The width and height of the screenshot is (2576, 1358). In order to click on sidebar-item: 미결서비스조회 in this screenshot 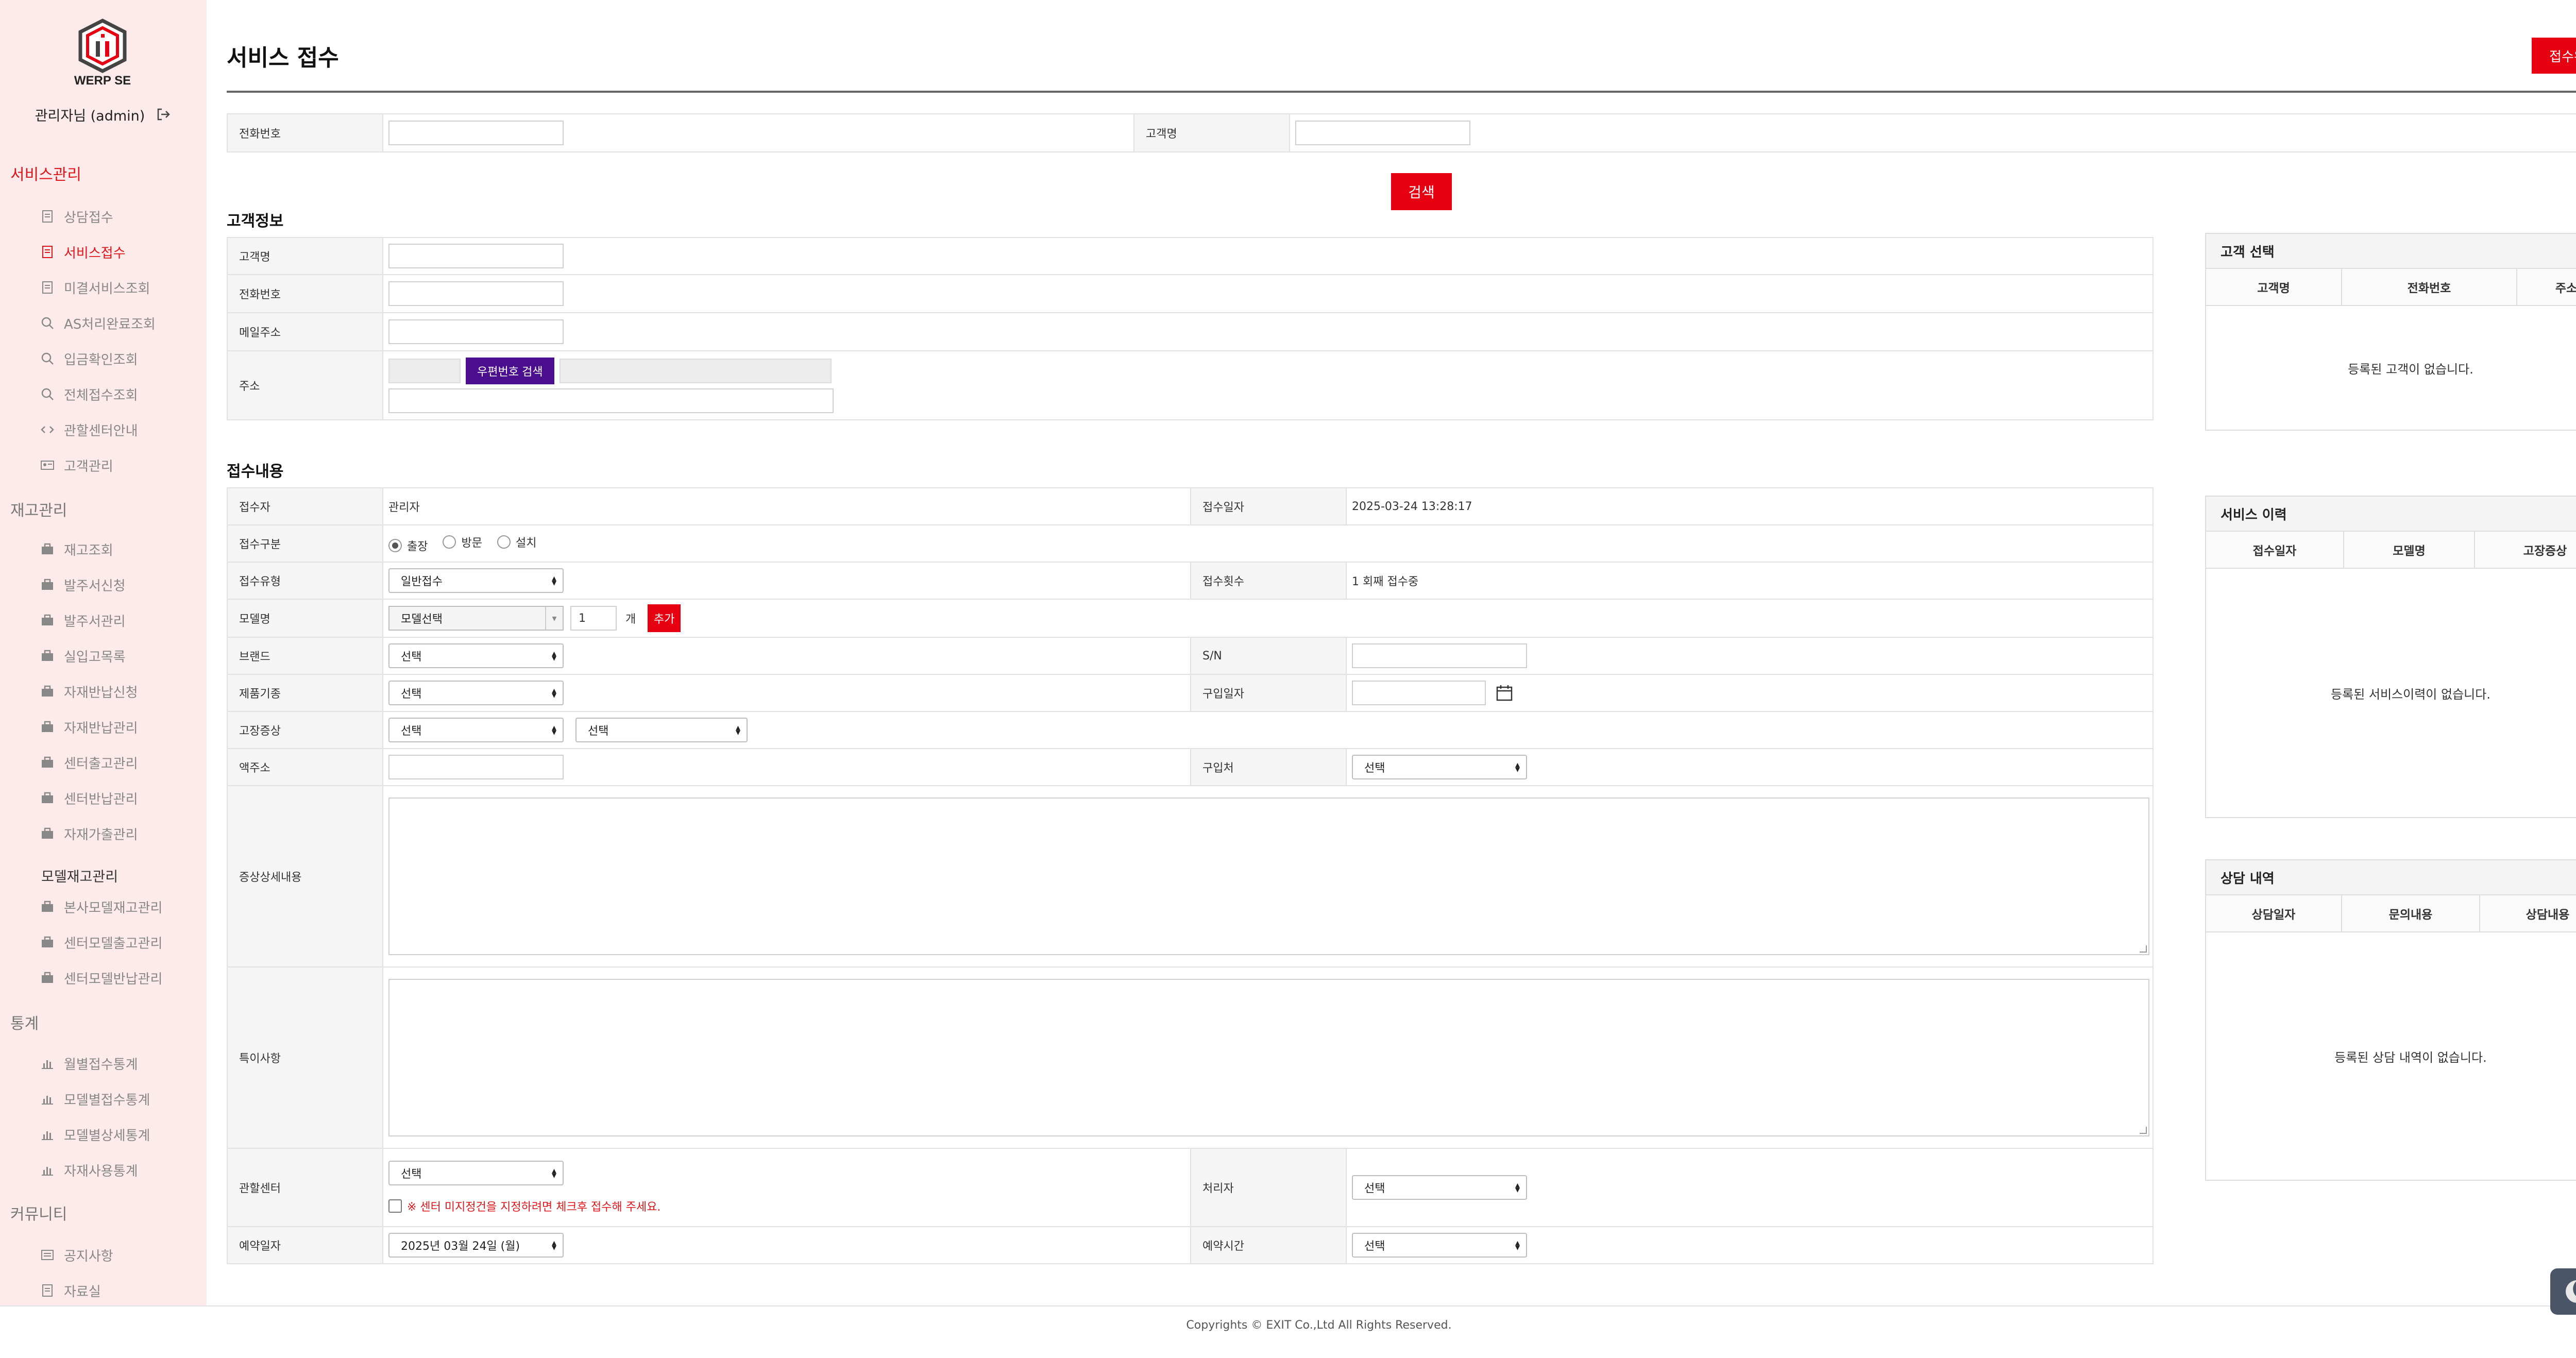, I will do `click(95, 287)`.